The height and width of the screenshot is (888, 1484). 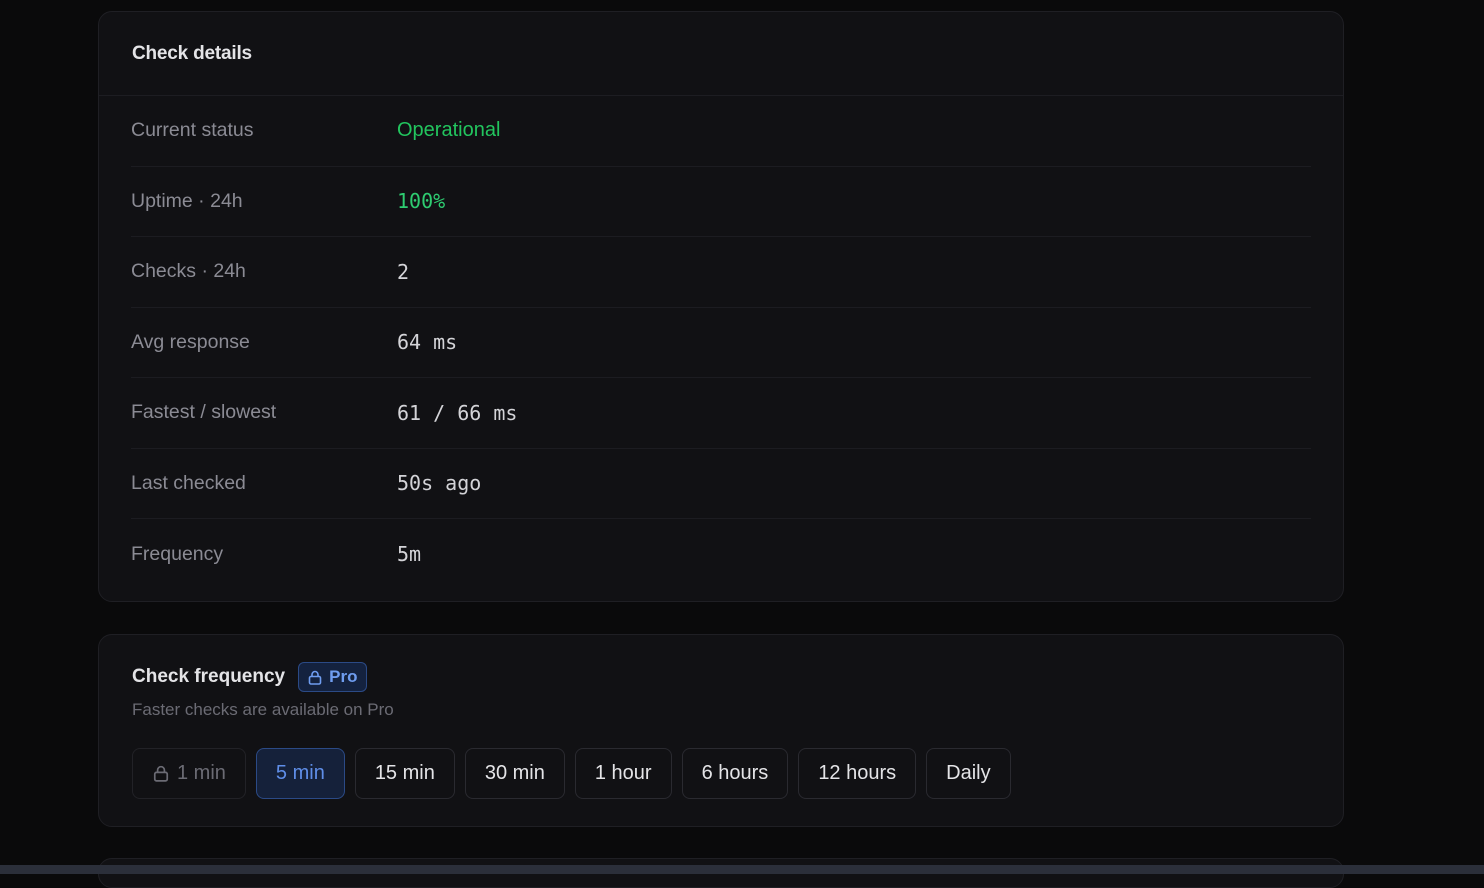 What do you see at coordinates (721, 202) in the screenshot?
I see `detail-row-uptime: Uptime · 24h 100%` at bounding box center [721, 202].